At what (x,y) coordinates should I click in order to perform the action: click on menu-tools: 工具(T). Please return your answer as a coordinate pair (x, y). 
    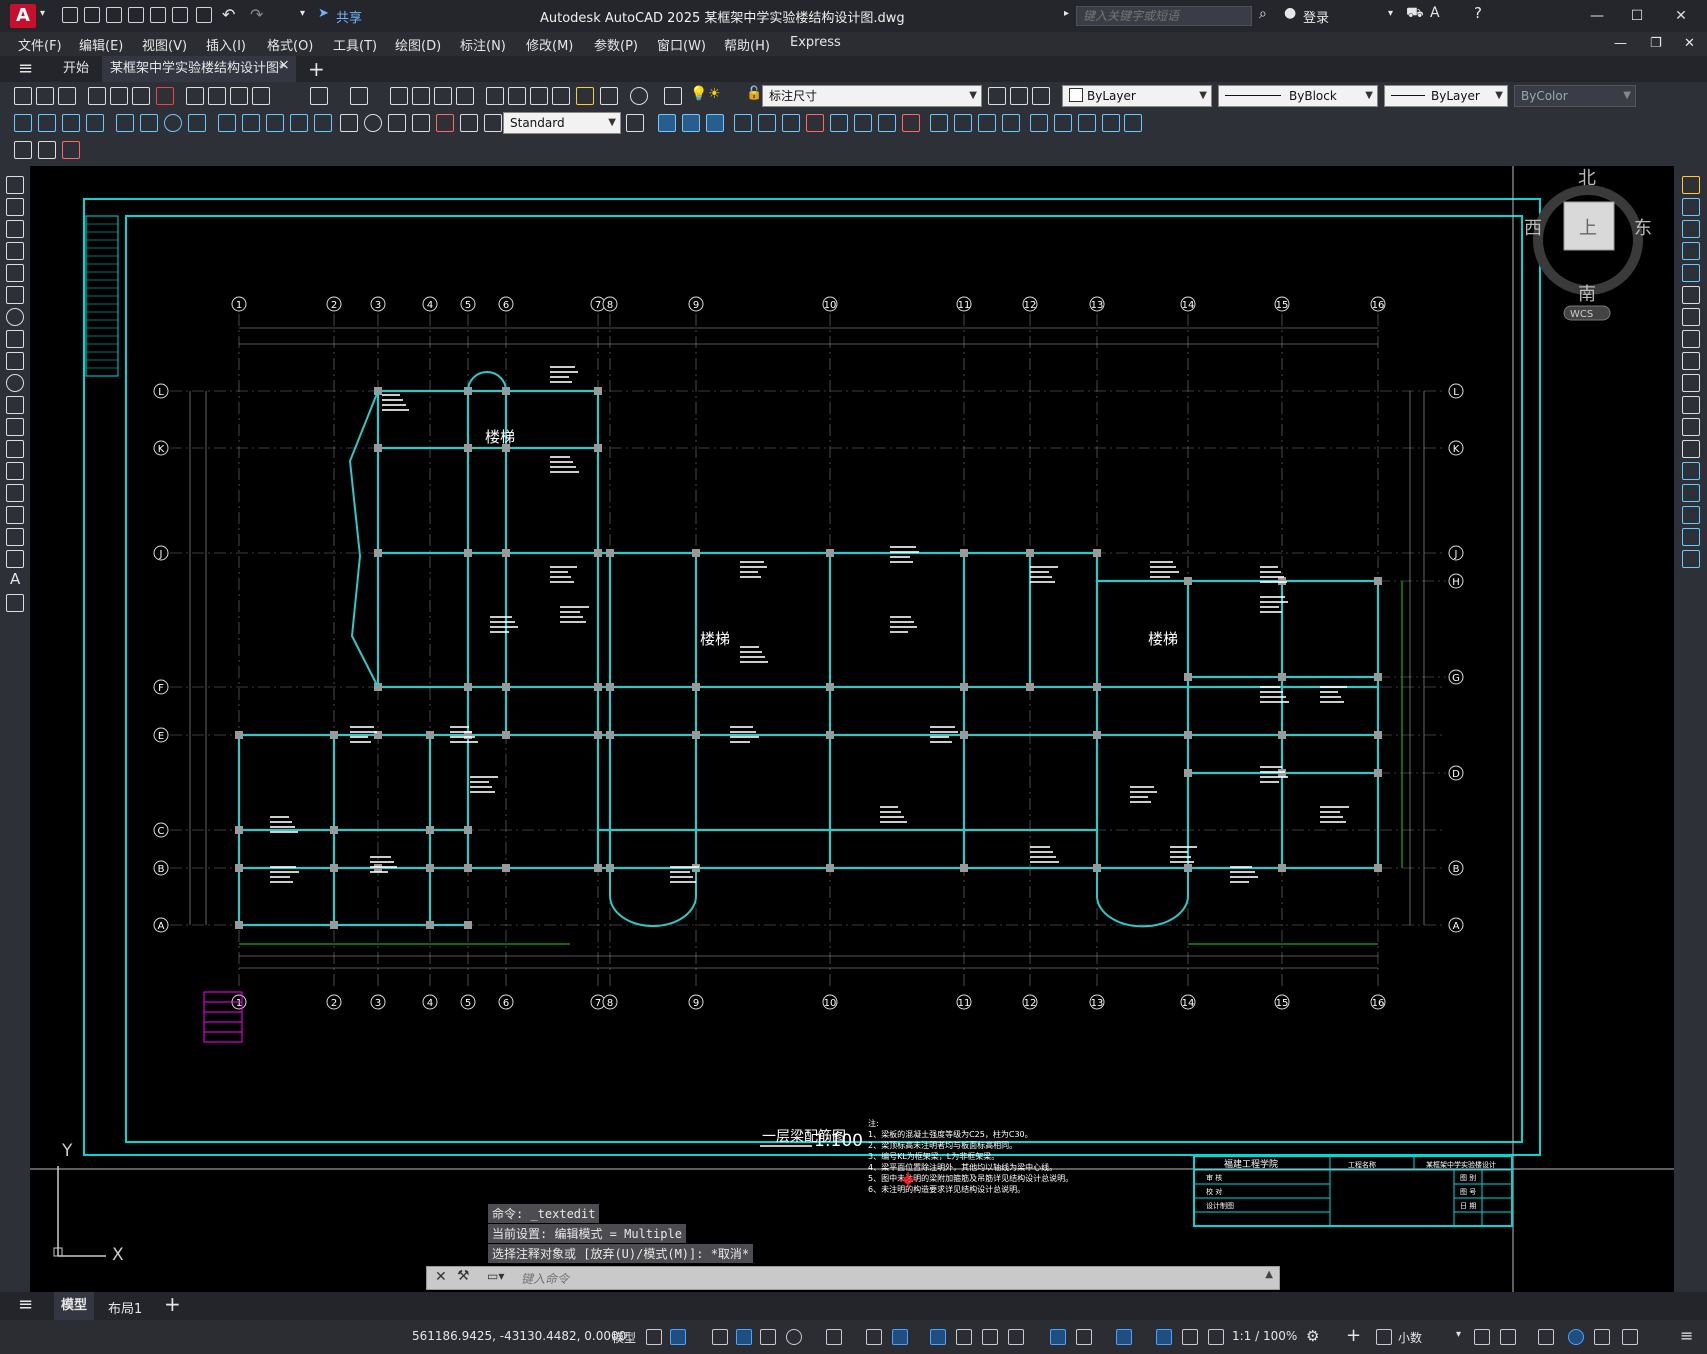
    Looking at the image, I should click on (355, 44).